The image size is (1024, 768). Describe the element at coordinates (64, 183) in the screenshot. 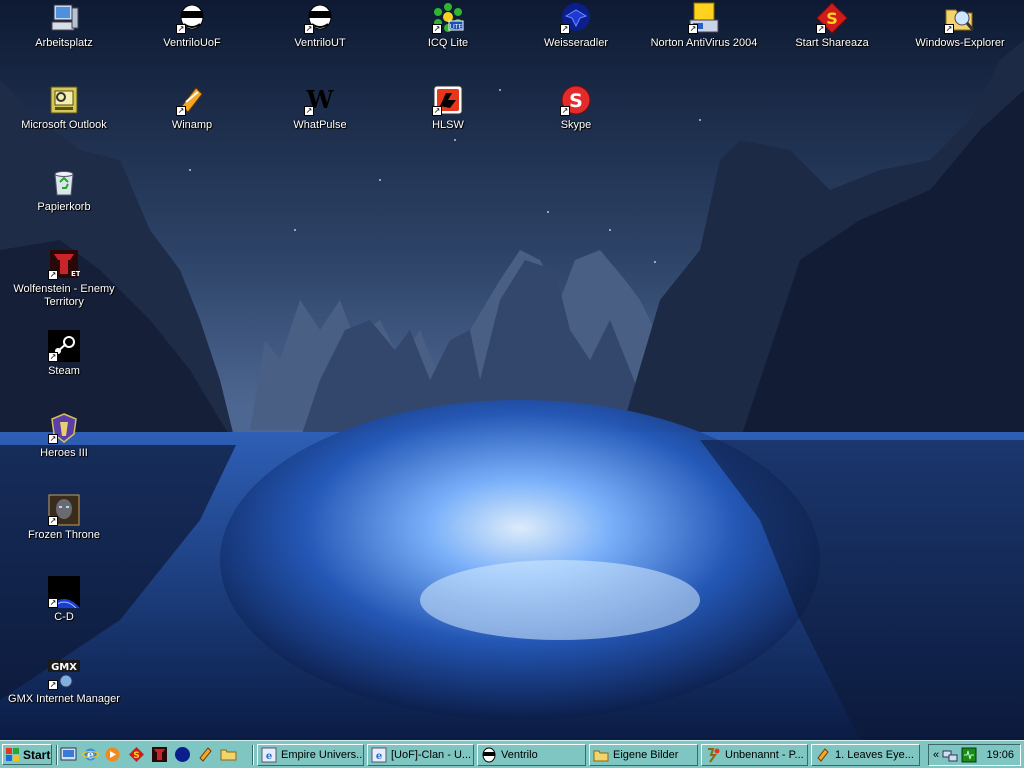

I see `recycle-bin-icon` at that location.